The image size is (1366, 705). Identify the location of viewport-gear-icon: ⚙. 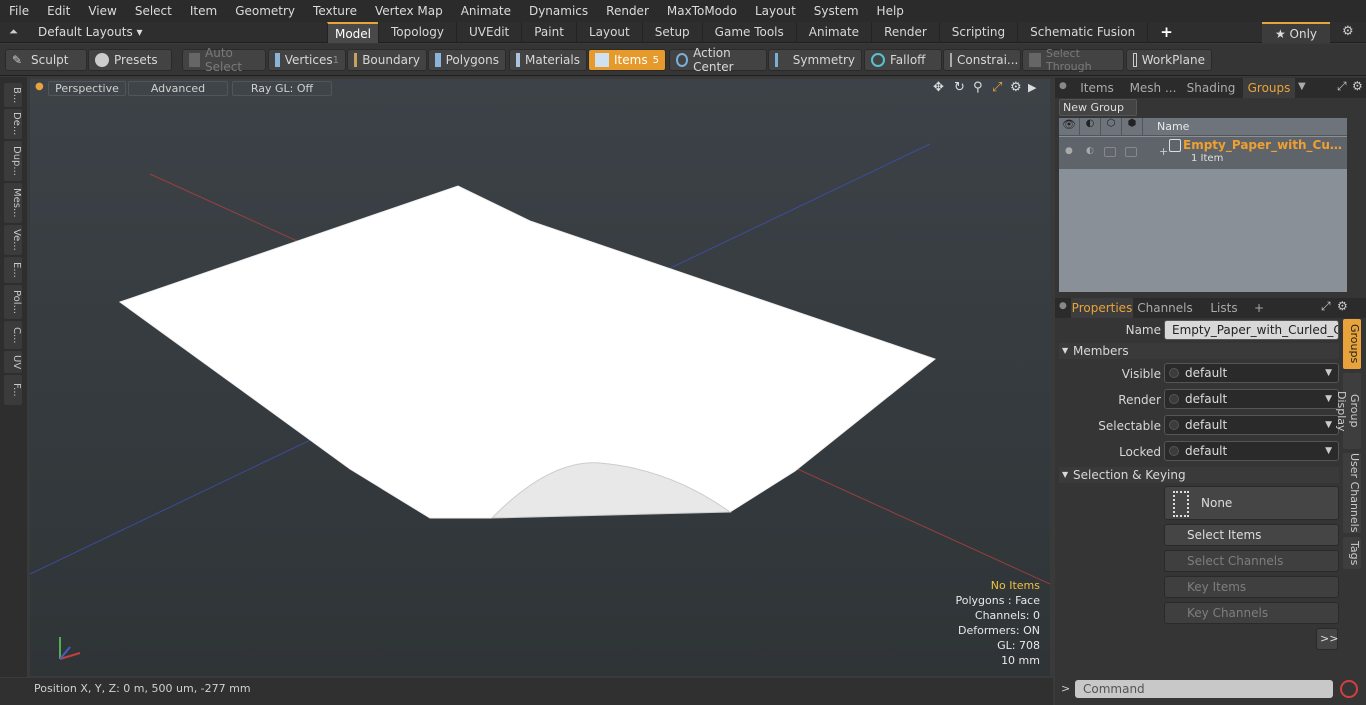
(1016, 87).